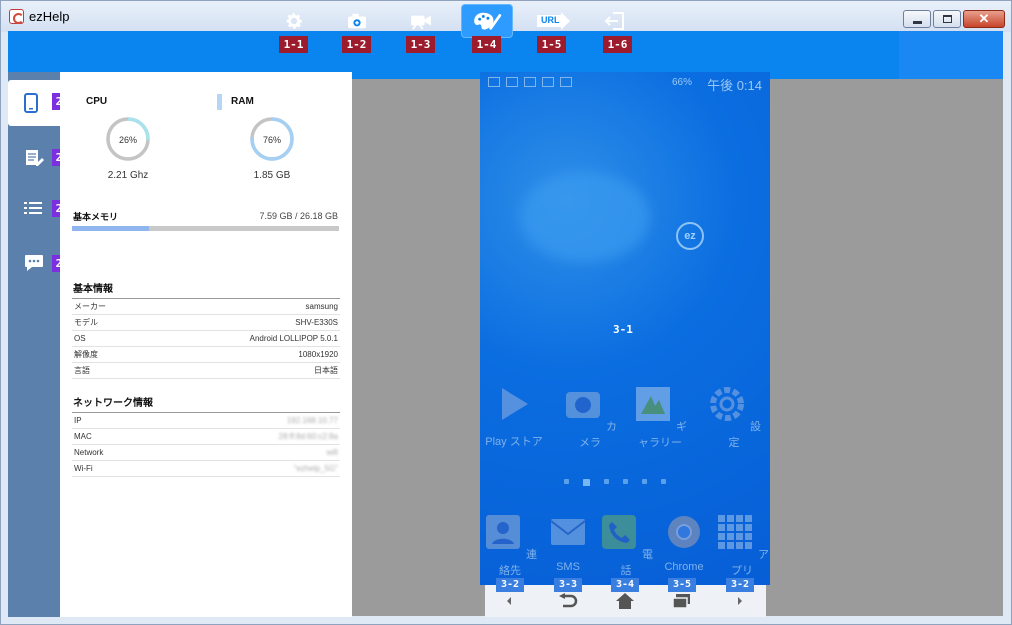  Describe the element at coordinates (49, 16) in the screenshot. I see `window-title: ezHelp` at that location.